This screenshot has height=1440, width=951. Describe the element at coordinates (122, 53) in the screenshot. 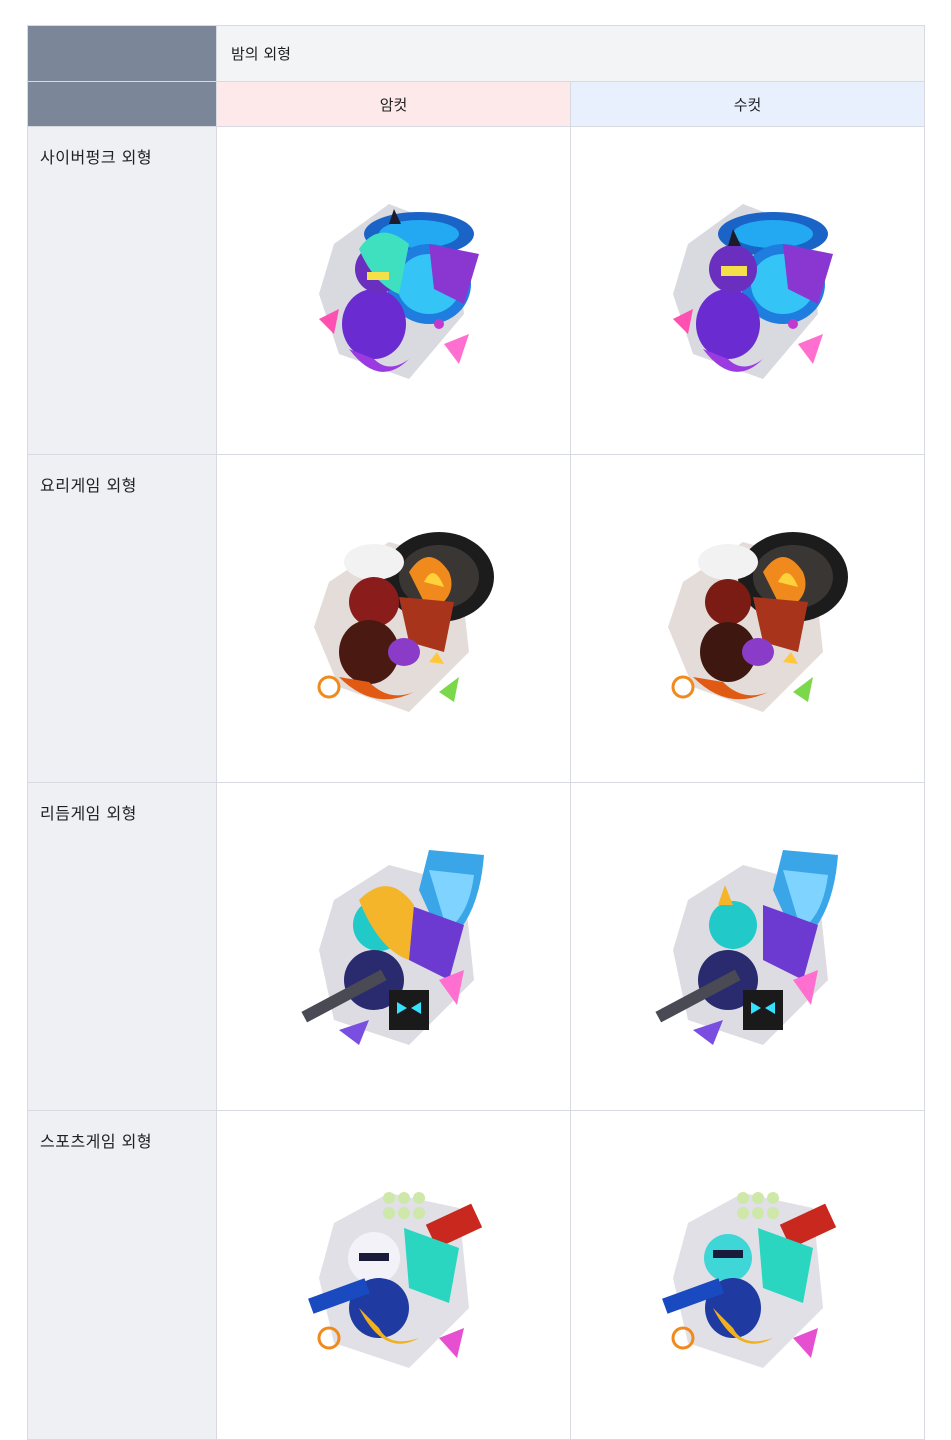

I see `corner-cell` at that location.